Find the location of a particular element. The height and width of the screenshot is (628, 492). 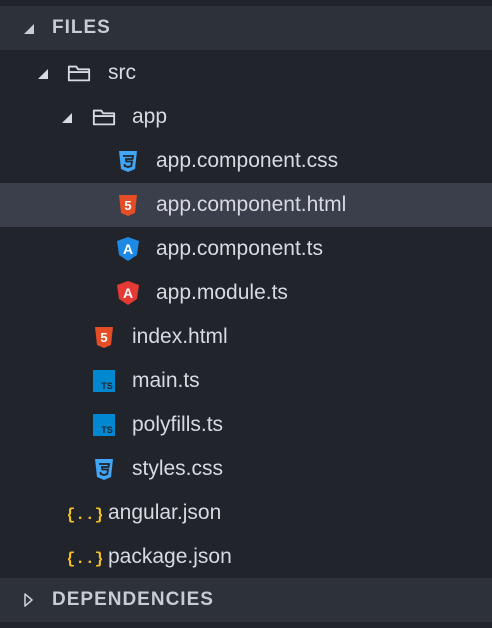

tree-file-polyfills-ts: TS polyfills.ts is located at coordinates (246, 425).